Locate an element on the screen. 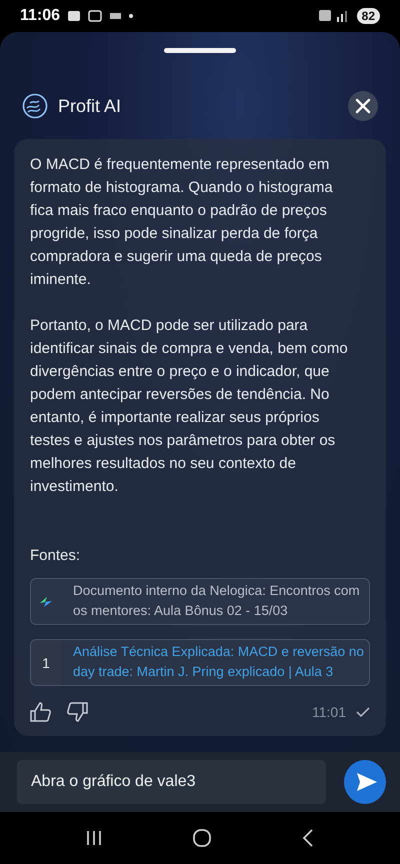  source-card: Documento interno da Nelogica: Encontros com os mentores: Aula Bônus 02 - 15/03 is located at coordinates (200, 601).